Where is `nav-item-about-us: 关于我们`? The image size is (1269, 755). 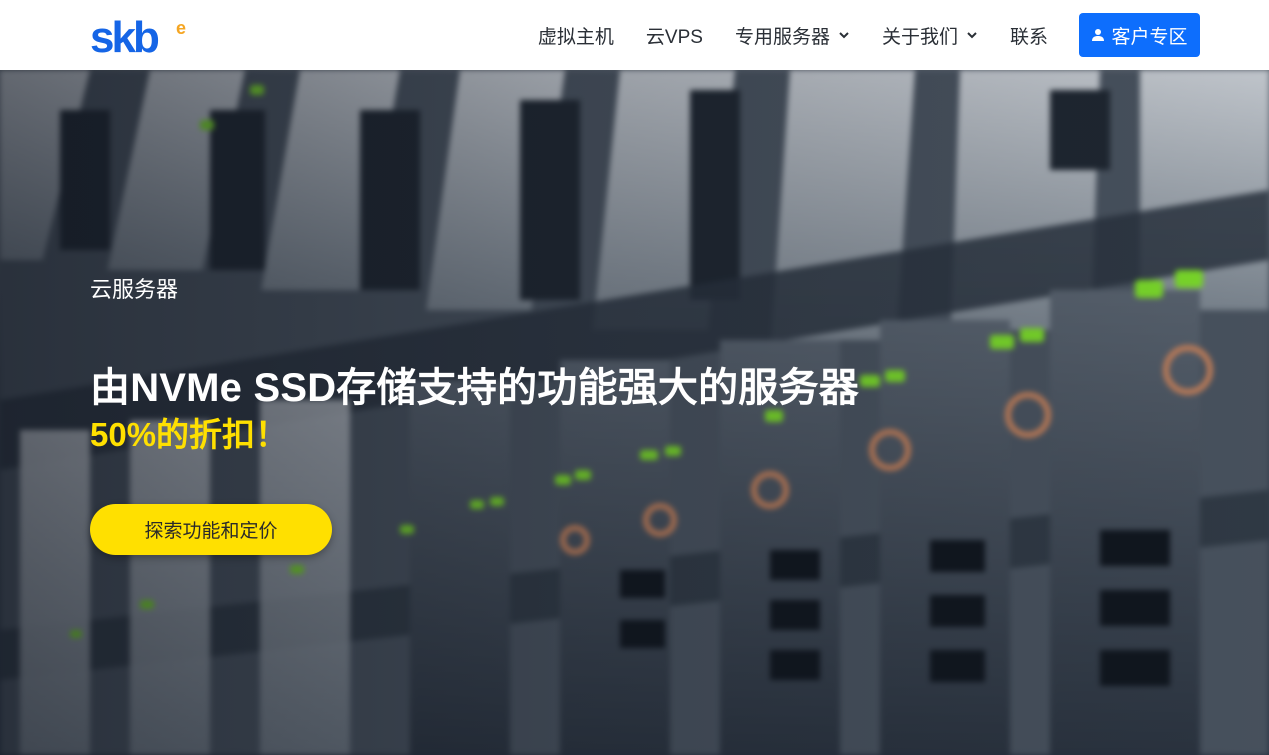
nav-item-about-us: 关于我们 is located at coordinates (930, 35).